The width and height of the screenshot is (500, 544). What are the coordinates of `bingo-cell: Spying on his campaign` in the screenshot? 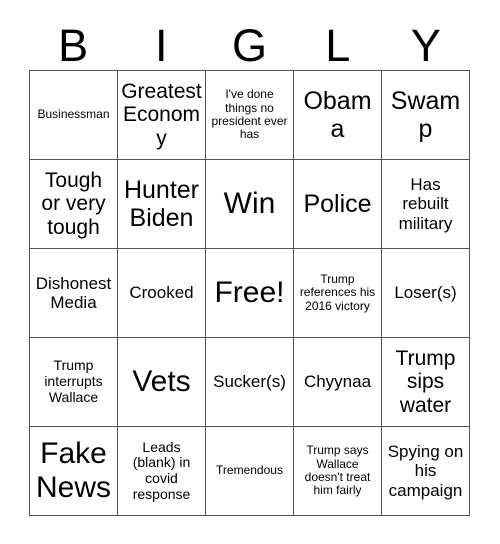 It's located at (426, 471).